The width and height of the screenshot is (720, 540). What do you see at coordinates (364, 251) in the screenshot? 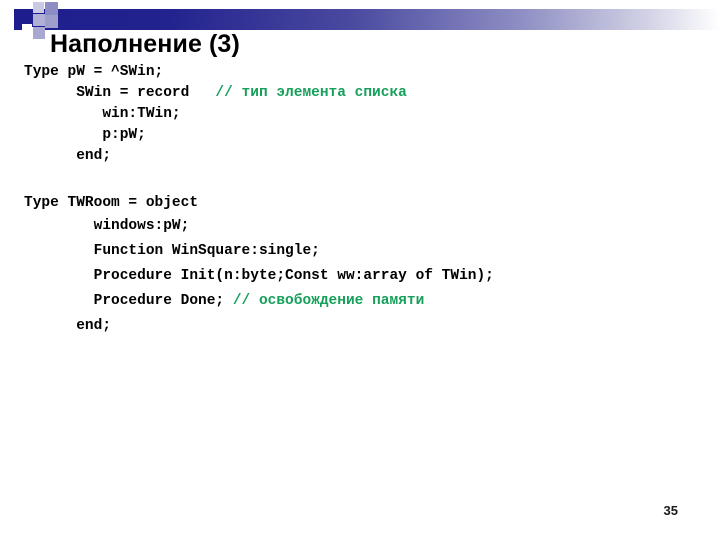
I see `code-line: Function WinSquare:single;` at bounding box center [364, 251].